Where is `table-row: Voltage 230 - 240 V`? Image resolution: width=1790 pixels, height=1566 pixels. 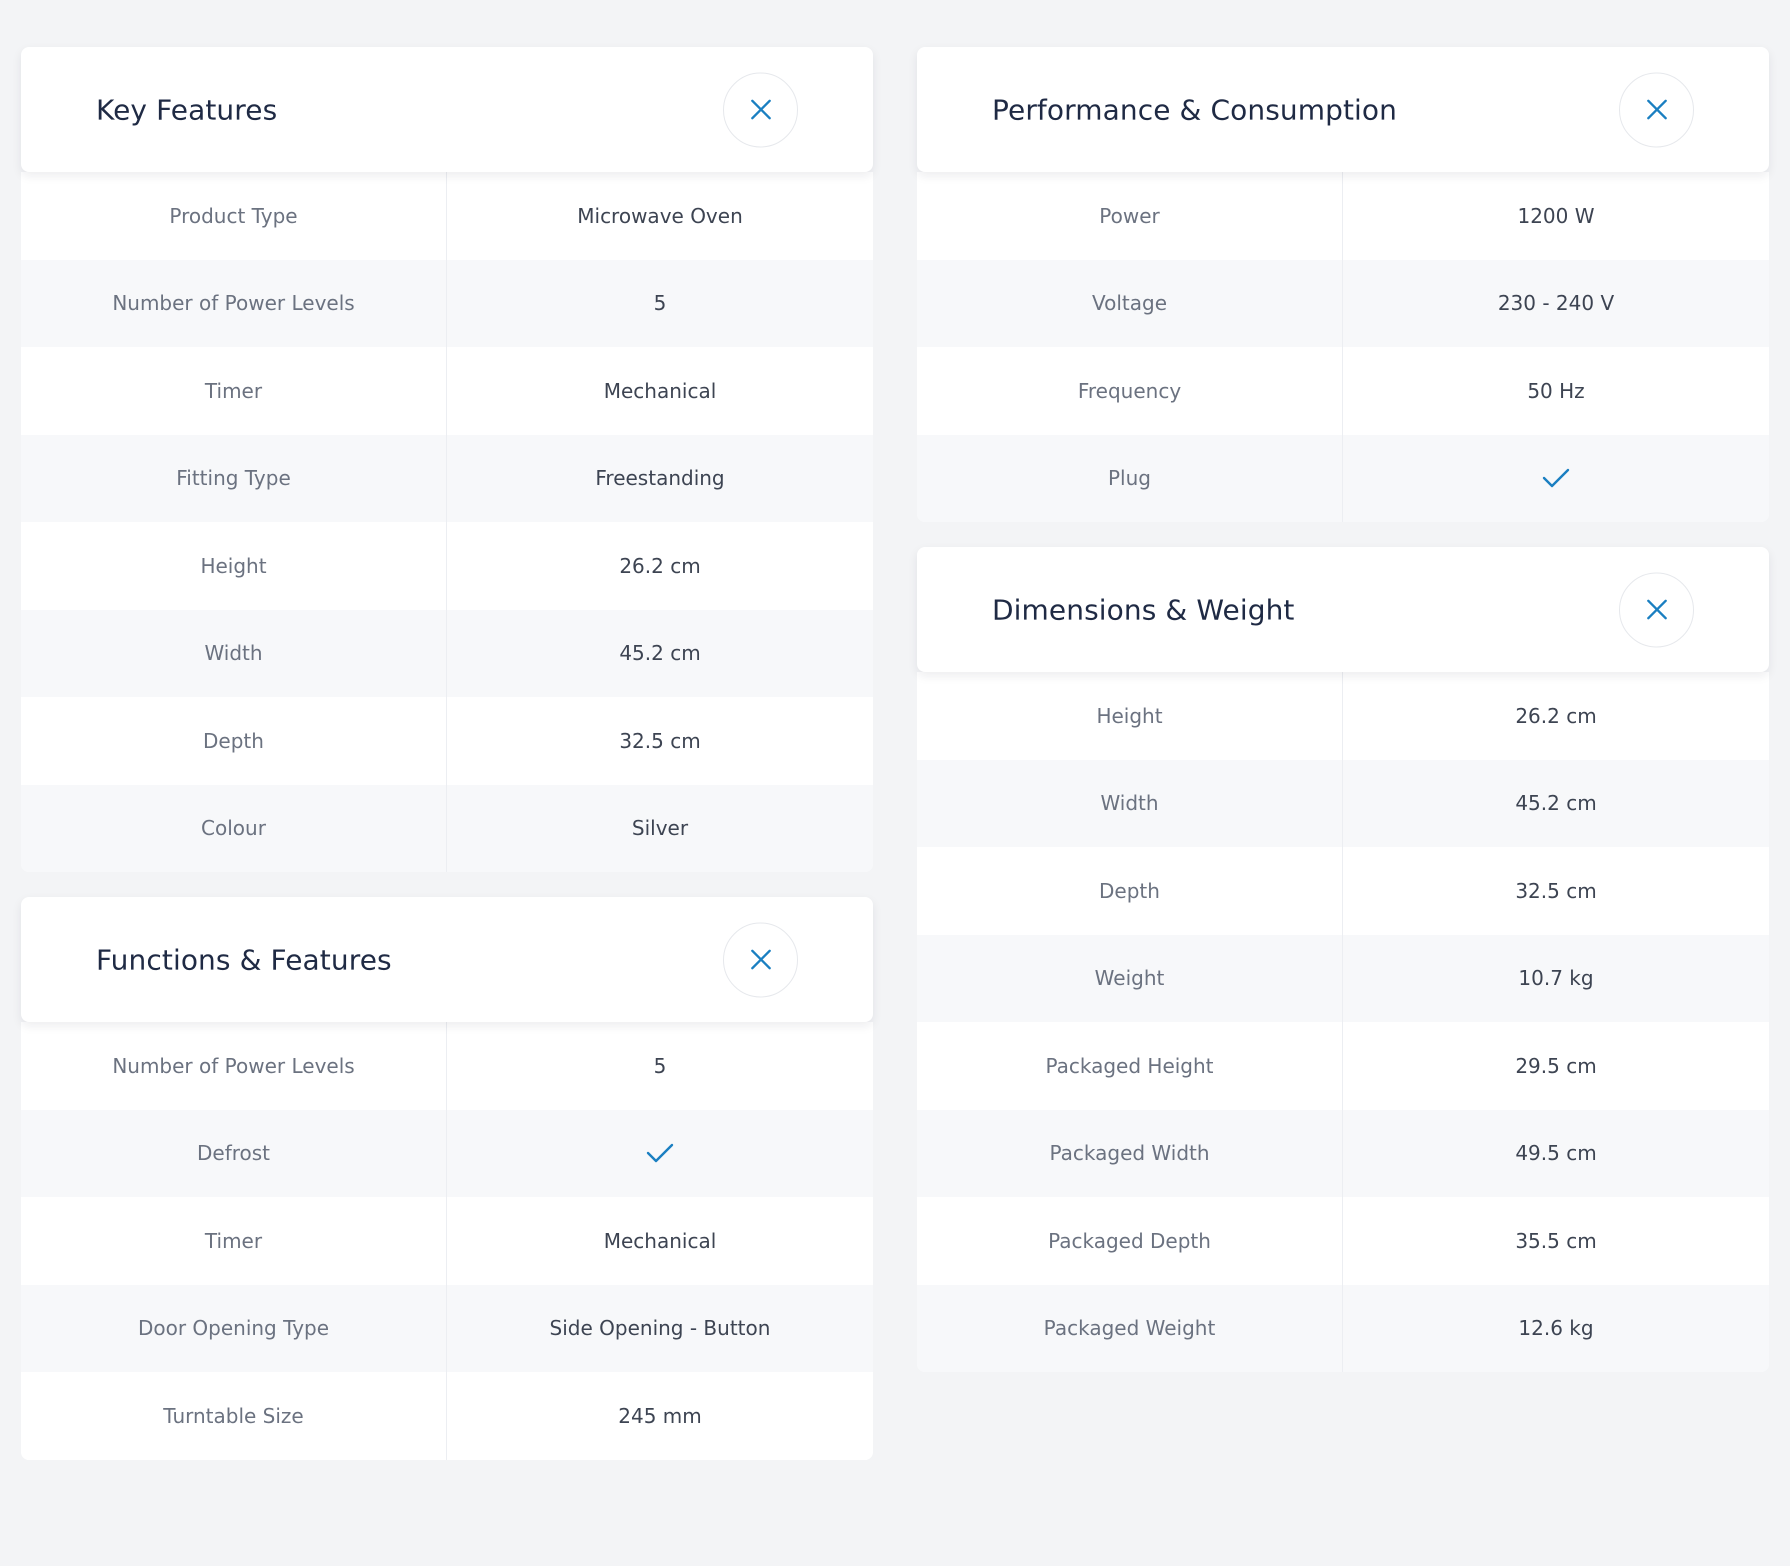 table-row: Voltage 230 - 240 V is located at coordinates (1343, 303).